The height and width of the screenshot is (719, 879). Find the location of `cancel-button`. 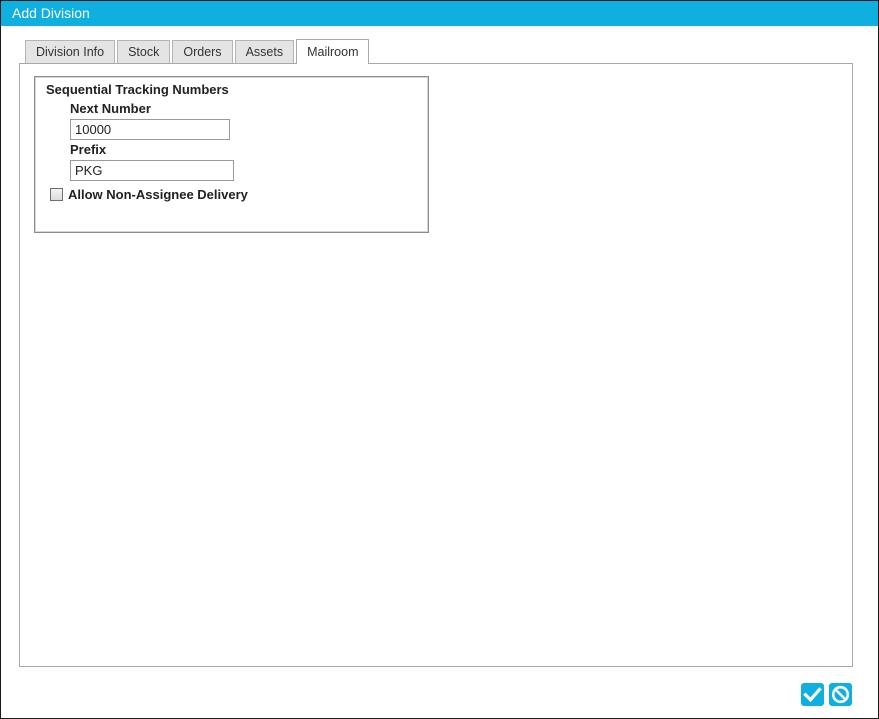

cancel-button is located at coordinates (840, 694).